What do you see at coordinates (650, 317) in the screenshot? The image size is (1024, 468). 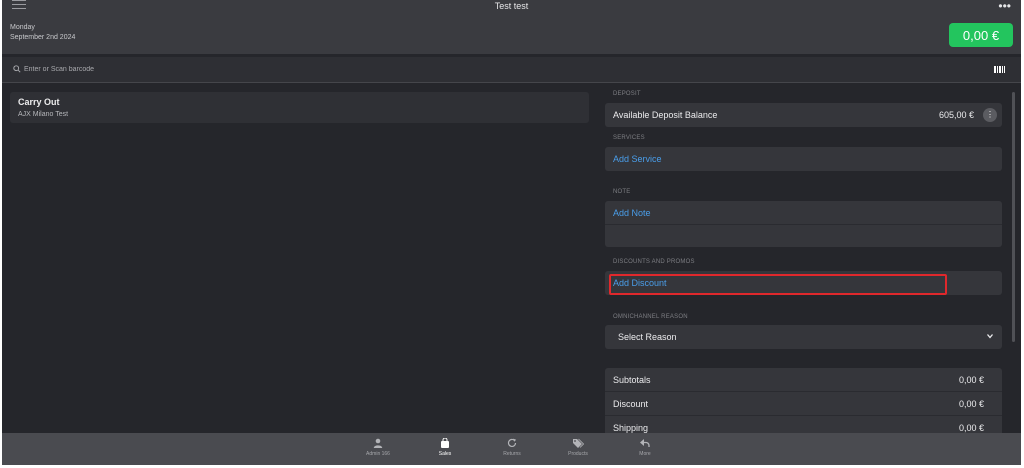 I see `omnichannel-section-label: OMNICHANNEL REASON` at bounding box center [650, 317].